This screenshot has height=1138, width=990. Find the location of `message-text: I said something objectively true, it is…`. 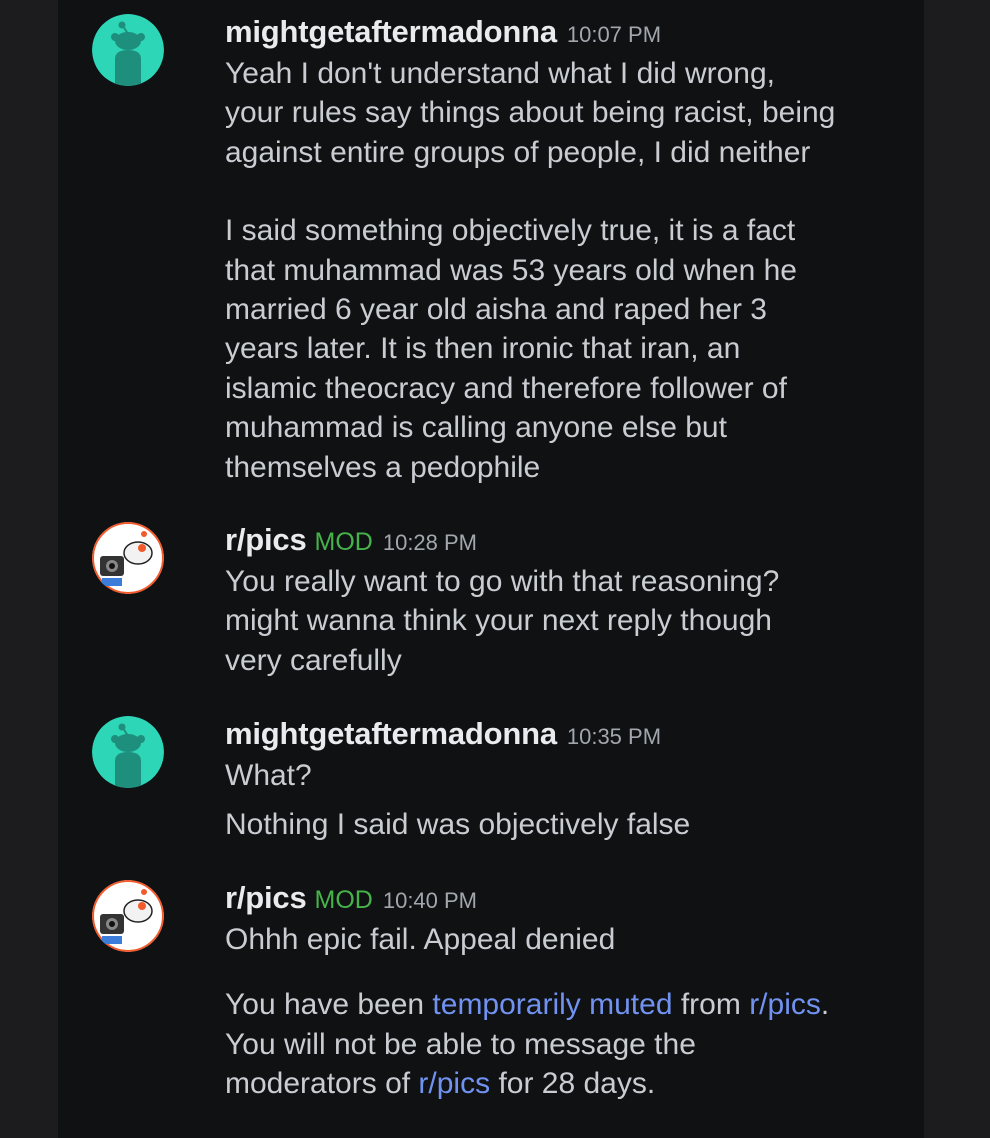

message-text: I said something objectively true, it is… is located at coordinates (511, 349).